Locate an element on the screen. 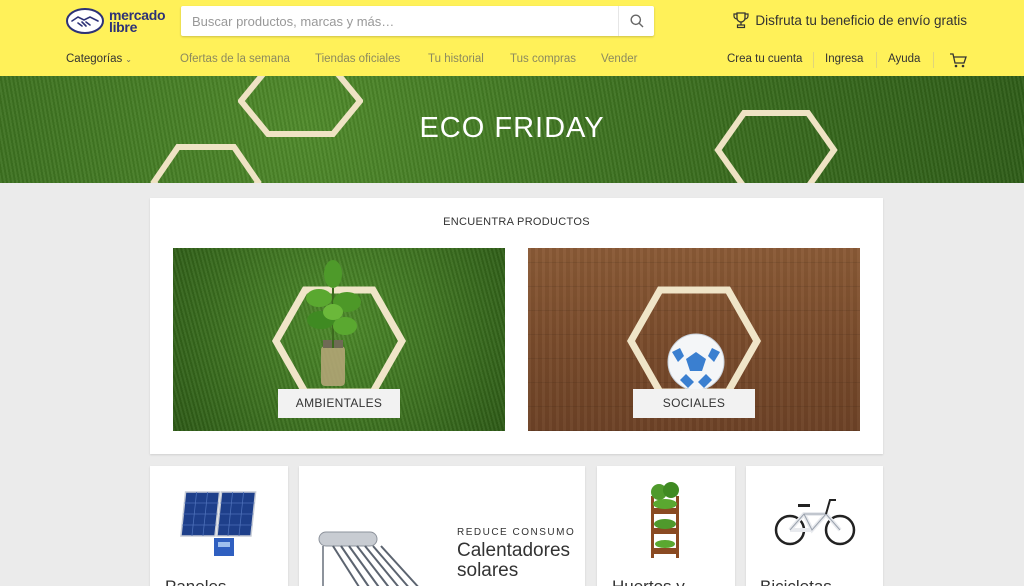 This screenshot has height=586, width=1024. gardens-label: Huertos y is located at coordinates (648, 581).